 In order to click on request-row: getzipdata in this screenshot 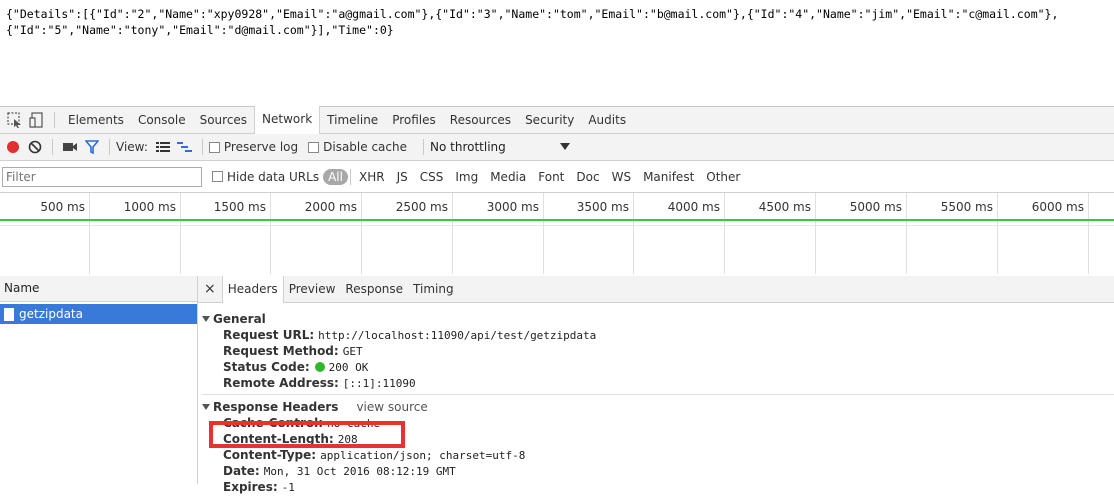, I will do `click(98, 314)`.